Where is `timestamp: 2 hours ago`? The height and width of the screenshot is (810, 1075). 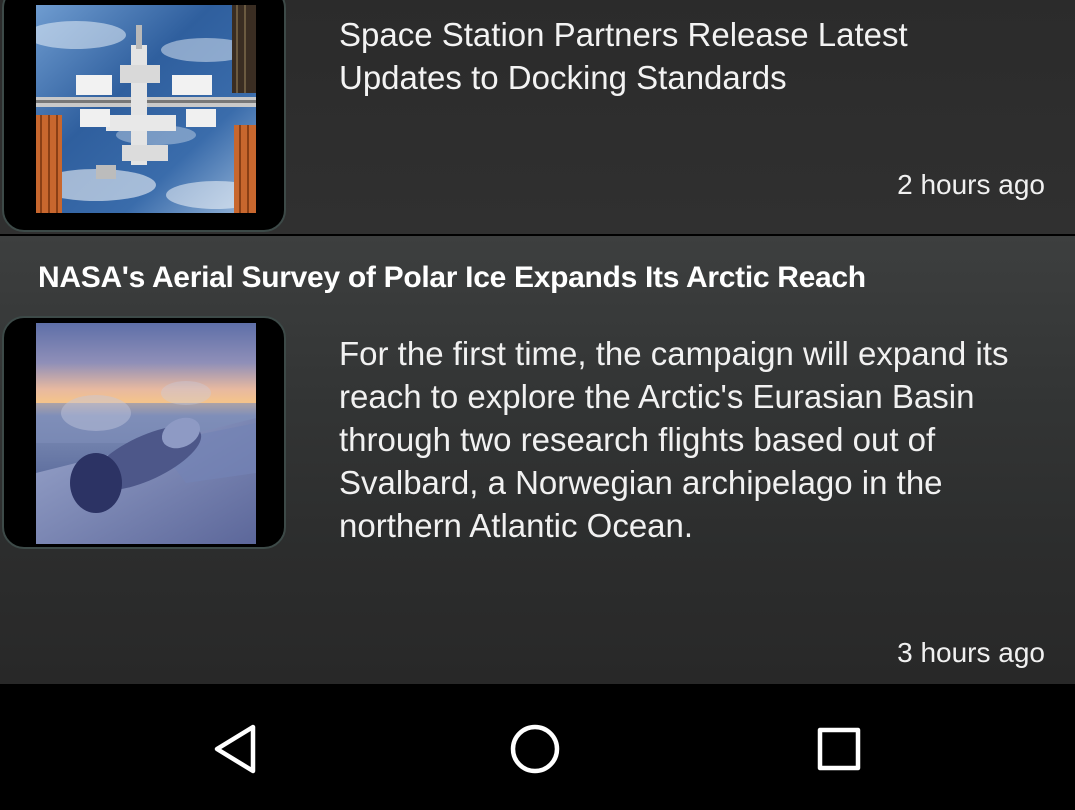
timestamp: 2 hours ago is located at coordinates (971, 184).